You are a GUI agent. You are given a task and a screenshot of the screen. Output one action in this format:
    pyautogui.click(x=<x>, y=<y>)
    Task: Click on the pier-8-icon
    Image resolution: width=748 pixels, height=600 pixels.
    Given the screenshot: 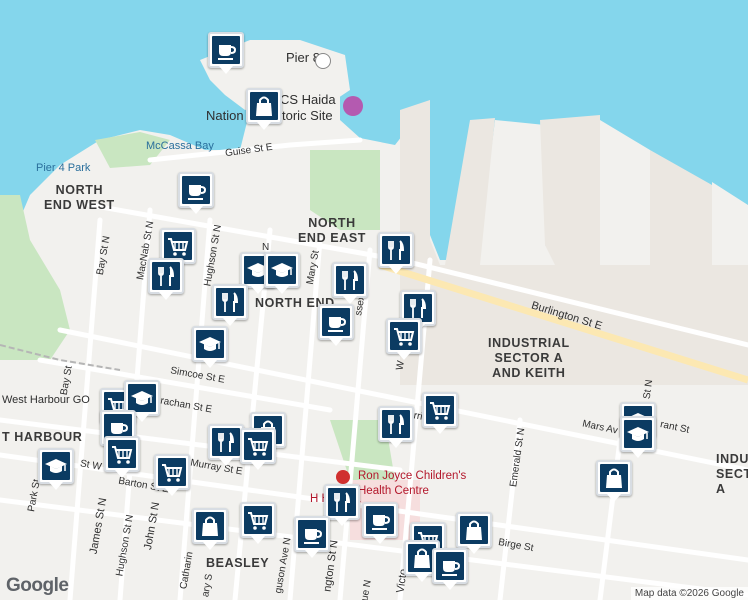 What is the action you would take?
    pyautogui.click(x=323, y=61)
    